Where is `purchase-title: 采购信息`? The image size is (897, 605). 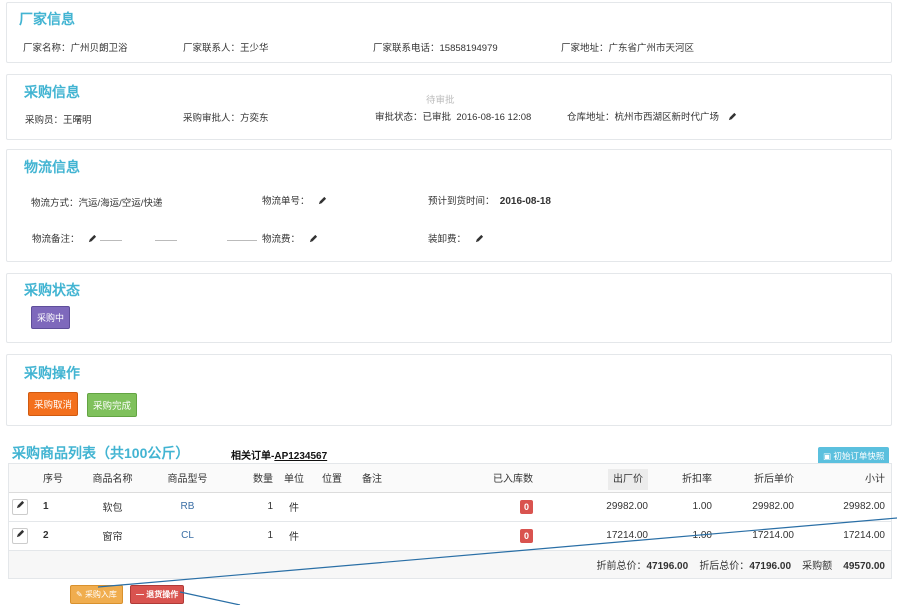 purchase-title: 采购信息 is located at coordinates (52, 92).